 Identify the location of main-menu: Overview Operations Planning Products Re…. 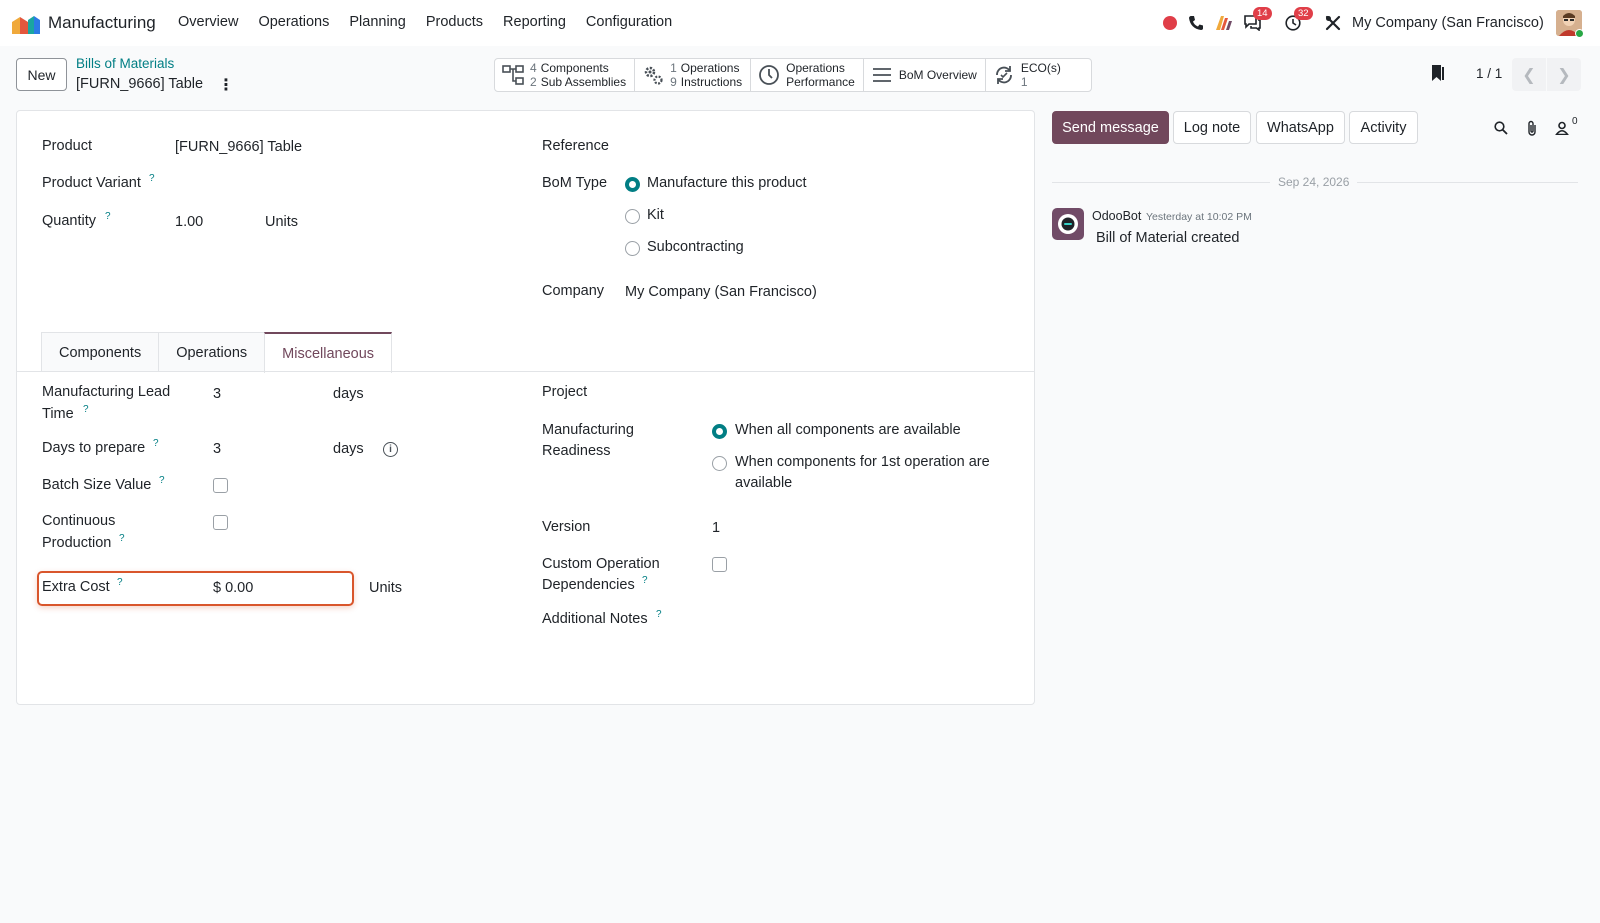
(425, 22).